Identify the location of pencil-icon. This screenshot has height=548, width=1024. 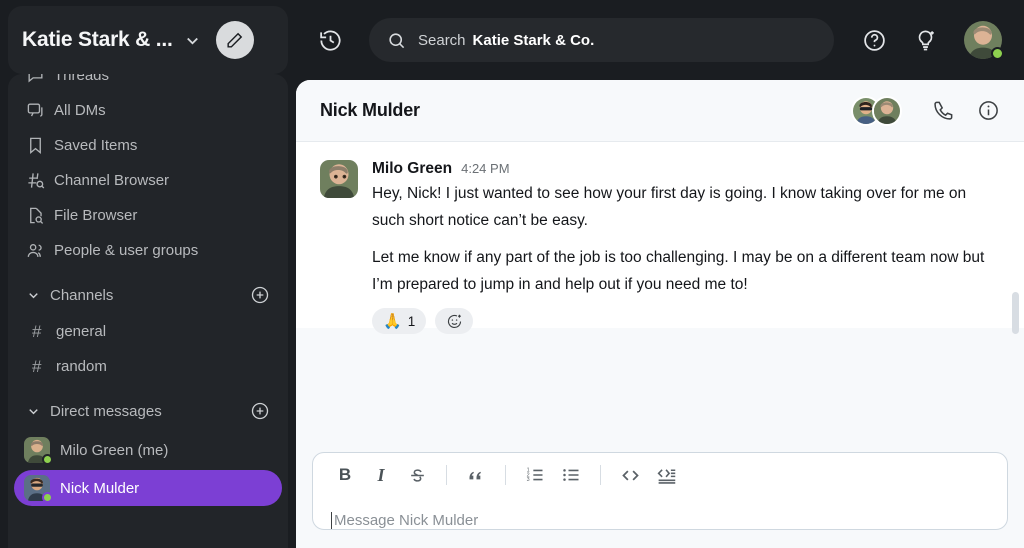
(234, 40).